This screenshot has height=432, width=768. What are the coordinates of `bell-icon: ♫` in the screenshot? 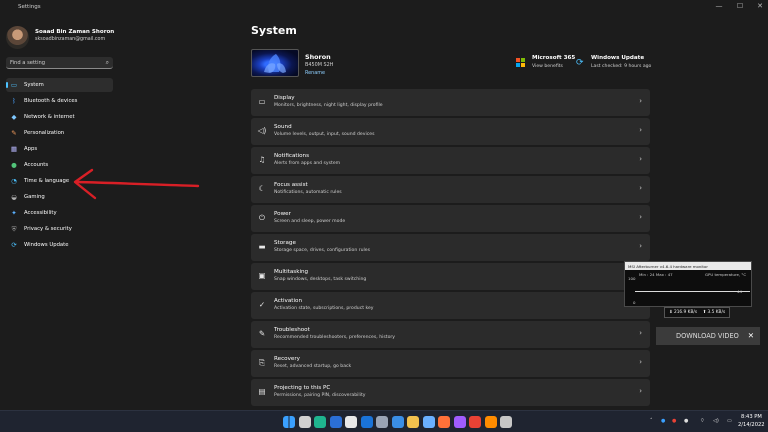 It's located at (262, 159).